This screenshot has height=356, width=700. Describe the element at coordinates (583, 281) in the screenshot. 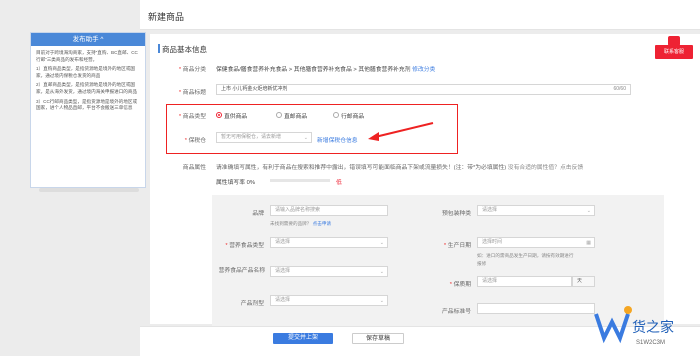

I see `shelf-life-unit: 天` at that location.